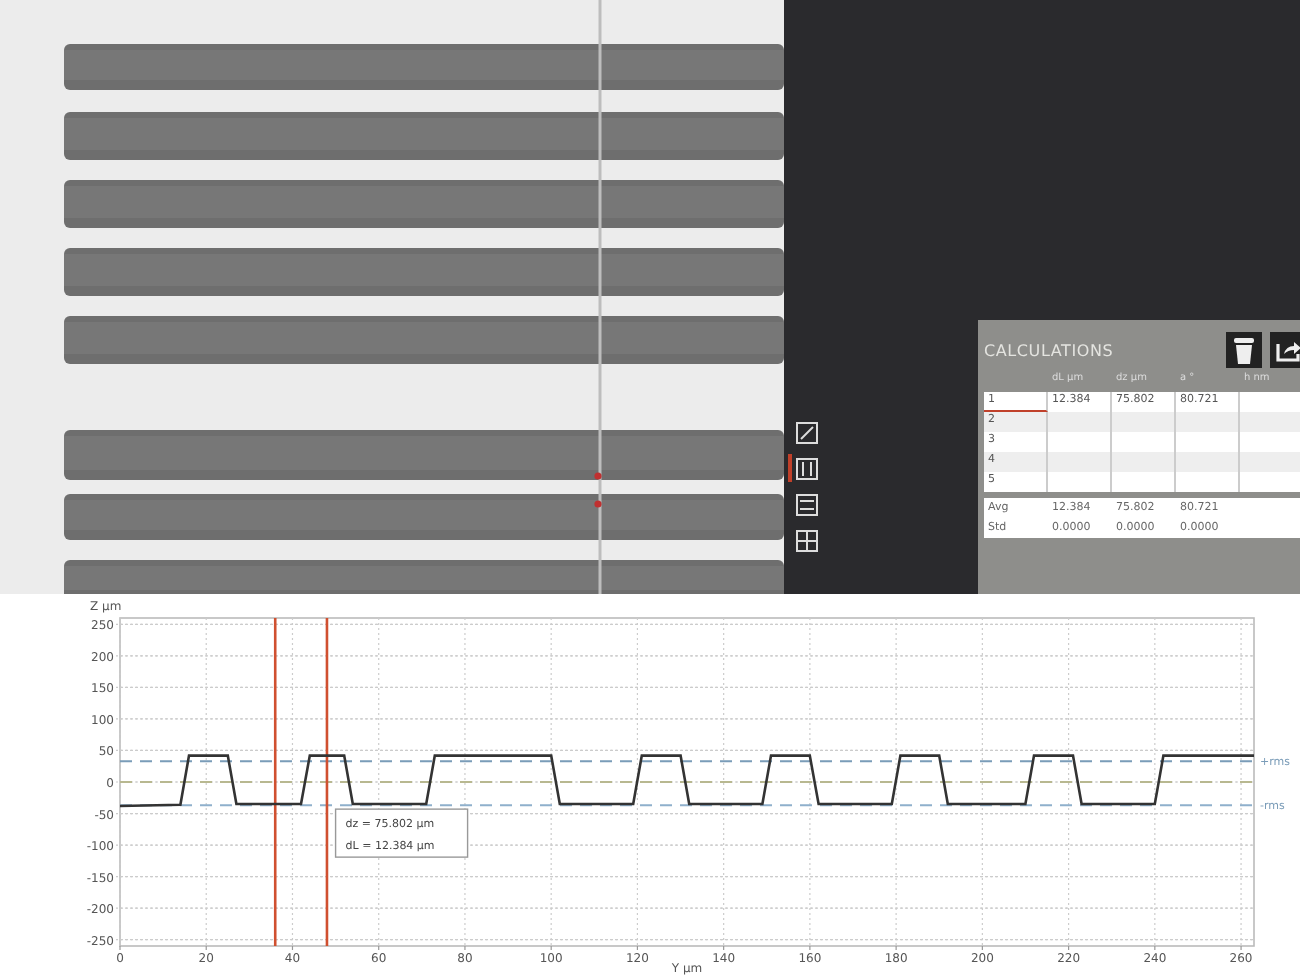 Image resolution: width=1300 pixels, height=976 pixels. Describe the element at coordinates (806, 432) in the screenshot. I see `diagonal-line-icon` at that location.